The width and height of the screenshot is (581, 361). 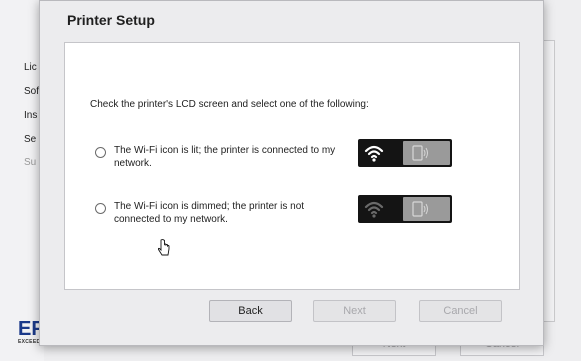 What do you see at coordinates (164, 247) in the screenshot?
I see `hand-cursor-icon` at bounding box center [164, 247].